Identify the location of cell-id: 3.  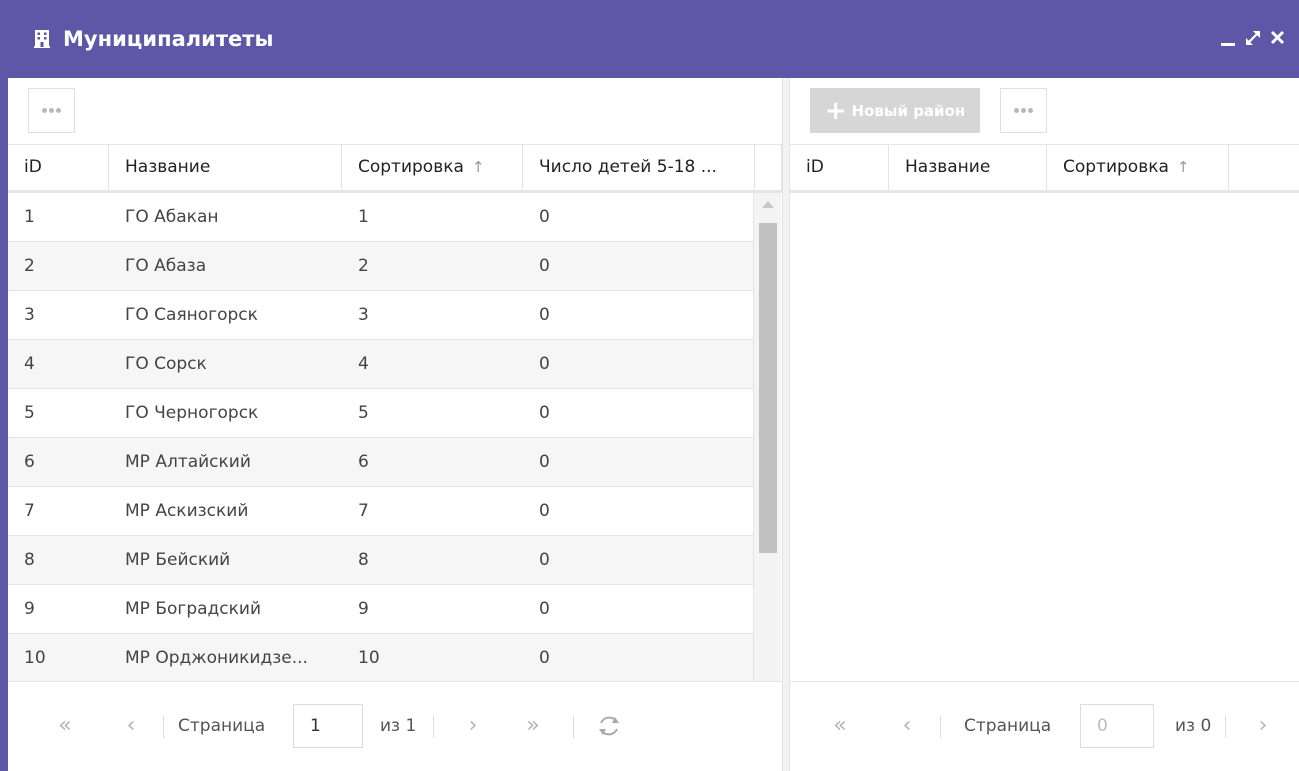
(29, 315).